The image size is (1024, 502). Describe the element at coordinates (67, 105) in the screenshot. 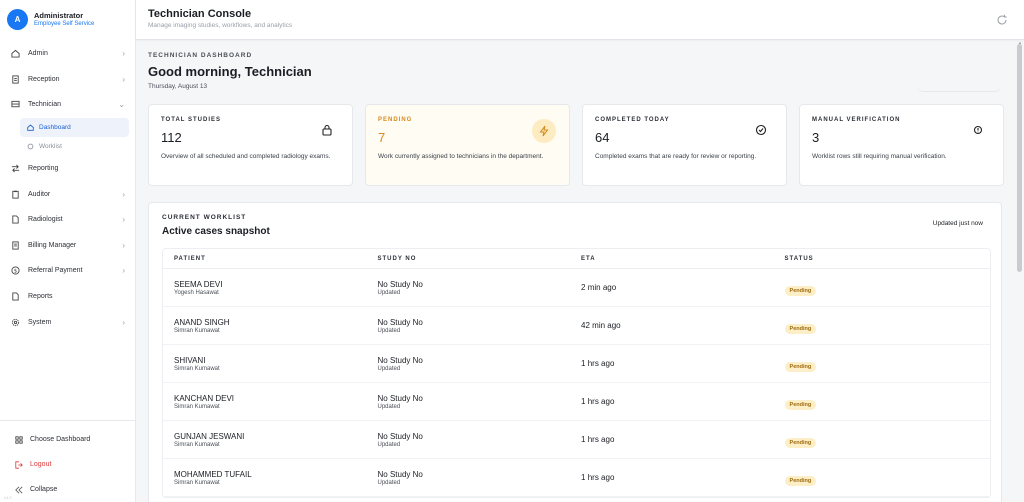

I see `sidebar-item-technician: Technician ⌄` at that location.